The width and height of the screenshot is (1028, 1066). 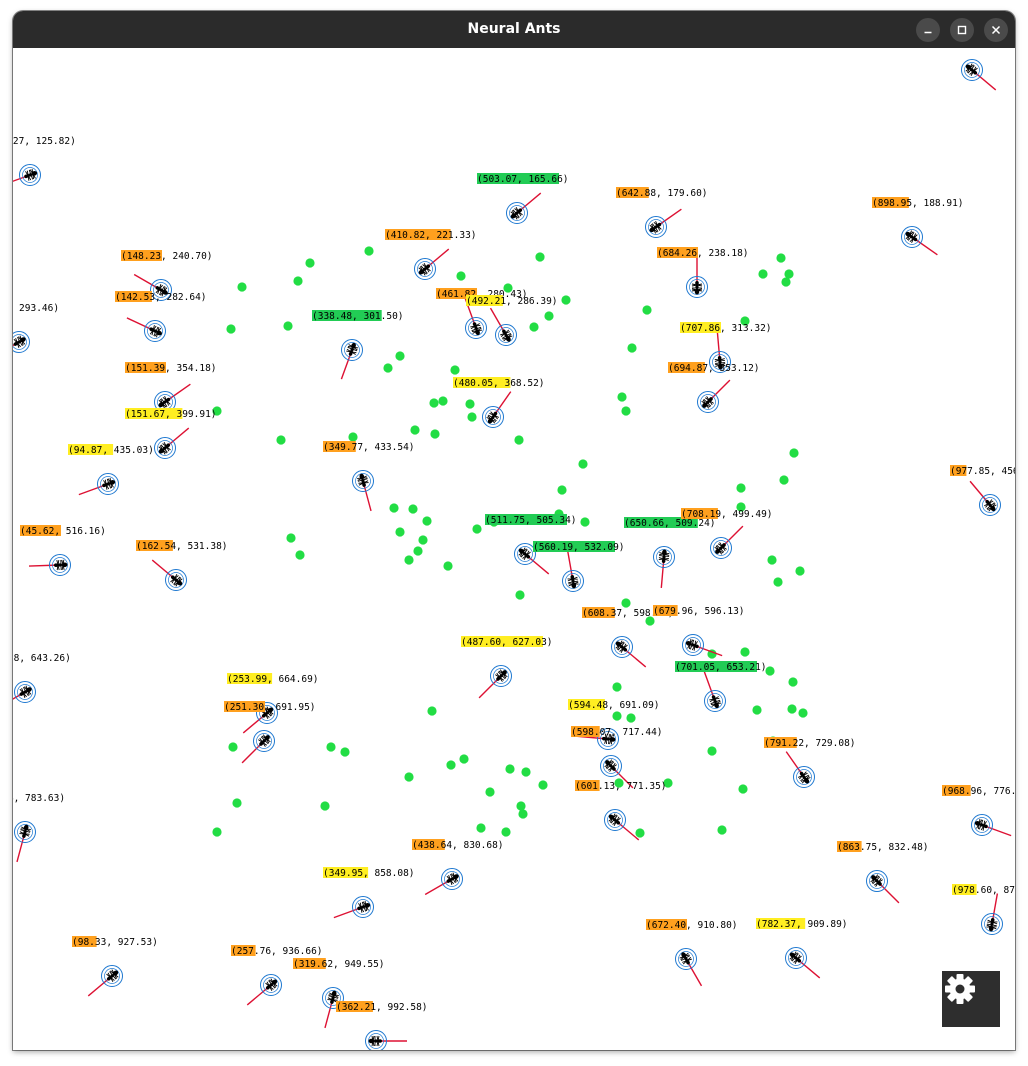 I want to click on ant: (349.95, 858.08), so click(x=369, y=893).